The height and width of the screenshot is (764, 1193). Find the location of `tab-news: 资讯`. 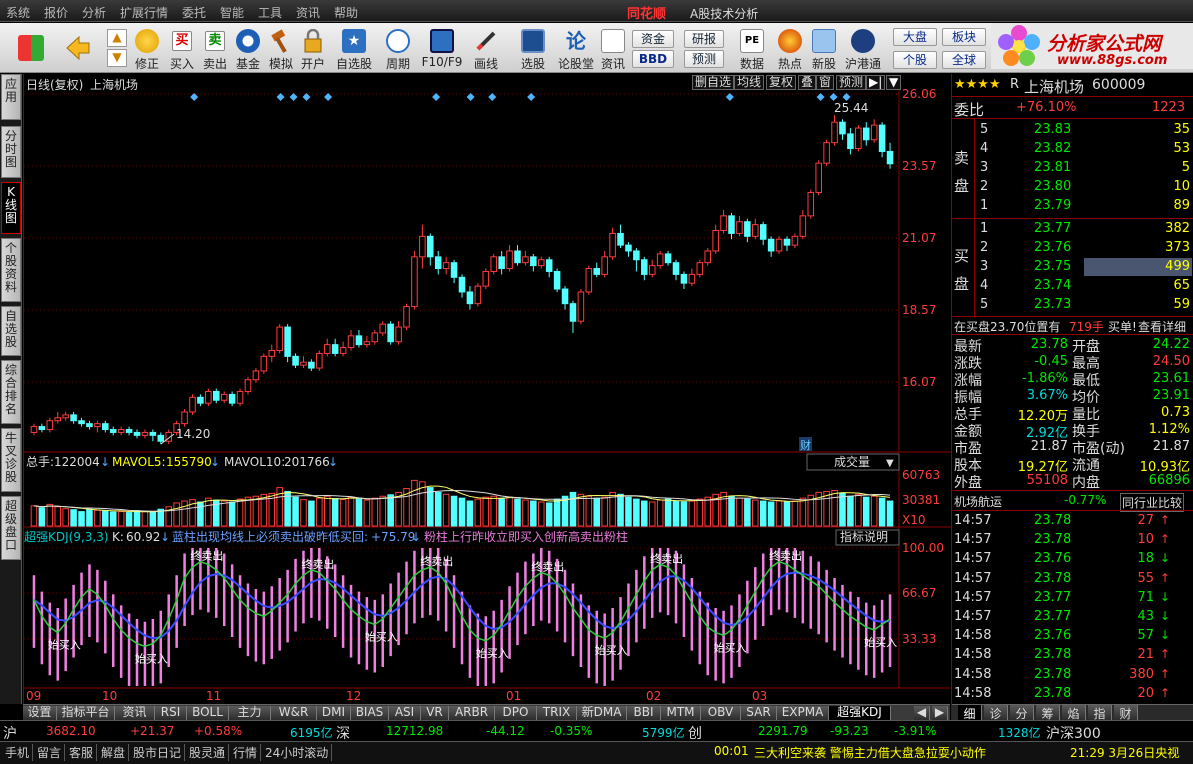

tab-news: 资讯 is located at coordinates (135, 713).